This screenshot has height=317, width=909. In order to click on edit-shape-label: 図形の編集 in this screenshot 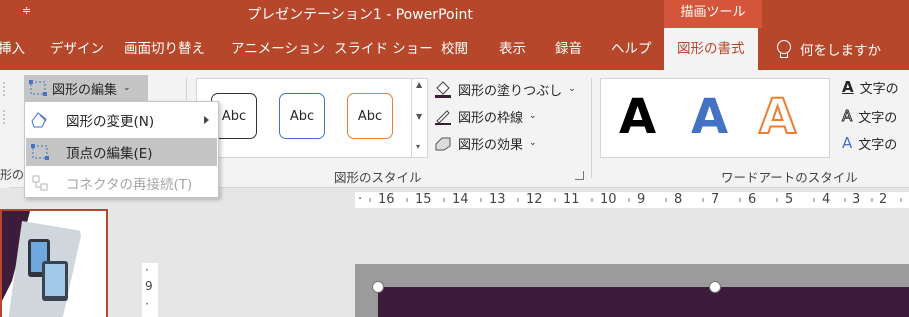, I will do `click(85, 90)`.